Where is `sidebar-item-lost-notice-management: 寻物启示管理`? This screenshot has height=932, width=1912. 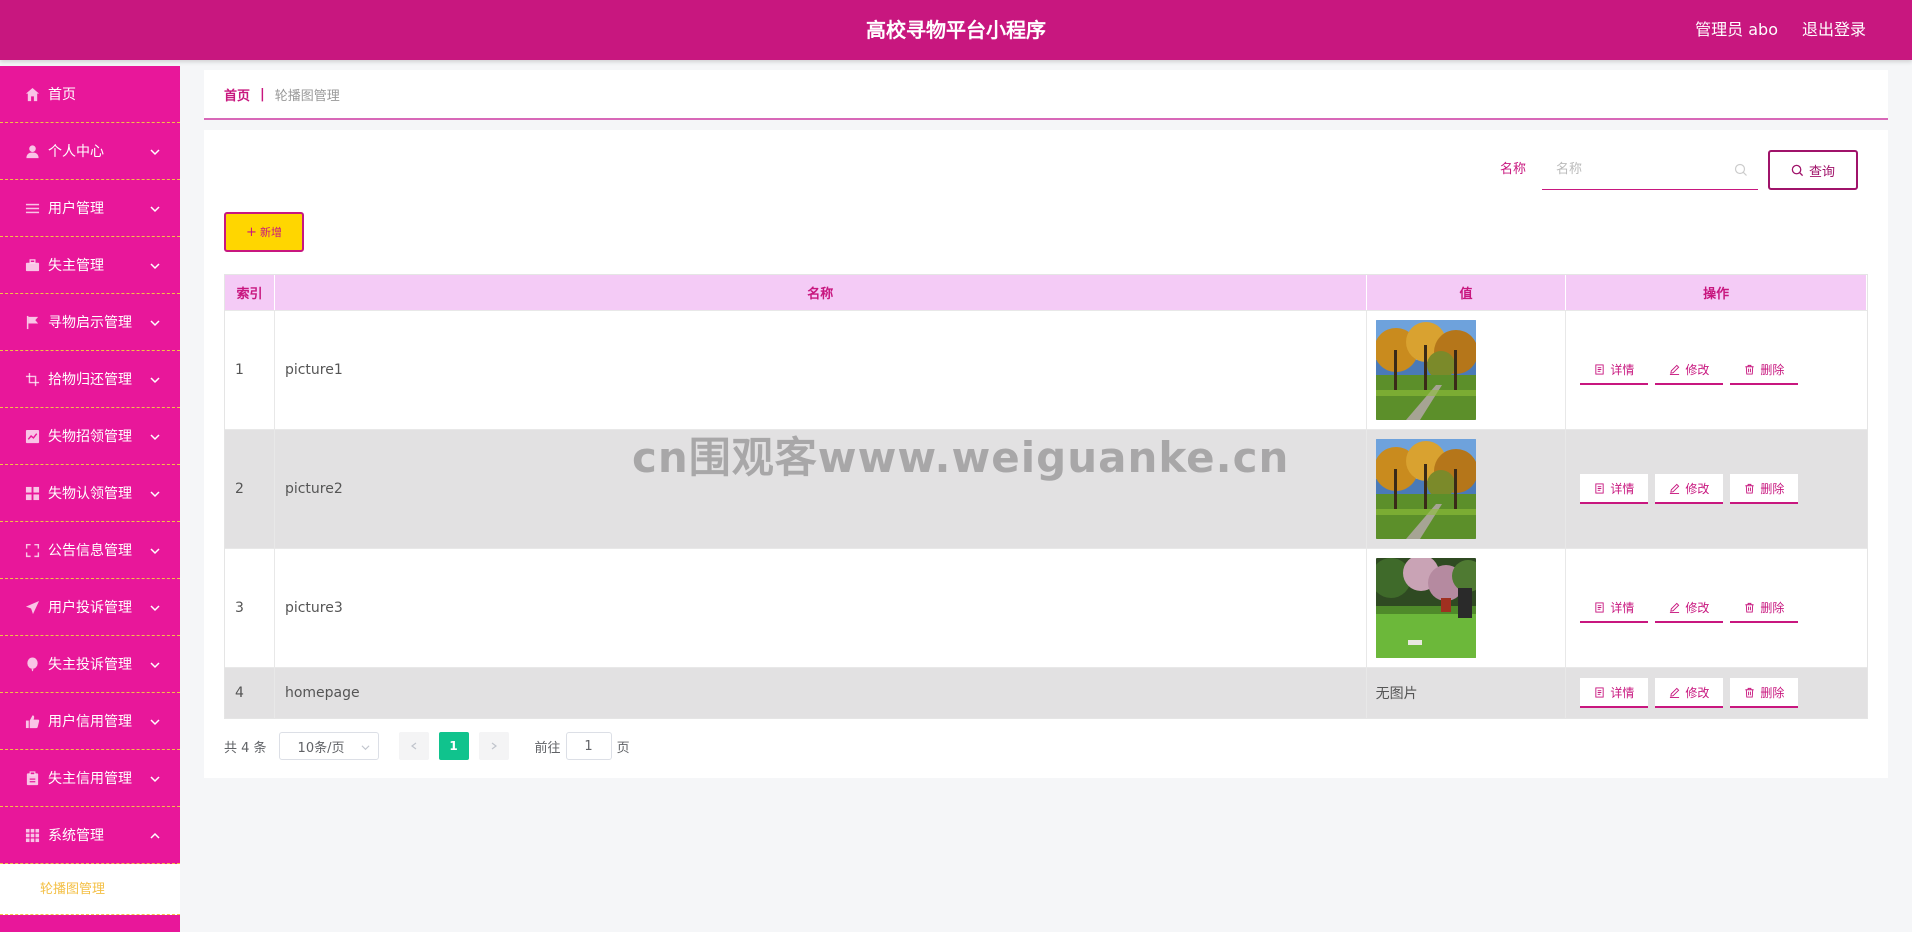 sidebar-item-lost-notice-management: 寻物启示管理 is located at coordinates (90, 322).